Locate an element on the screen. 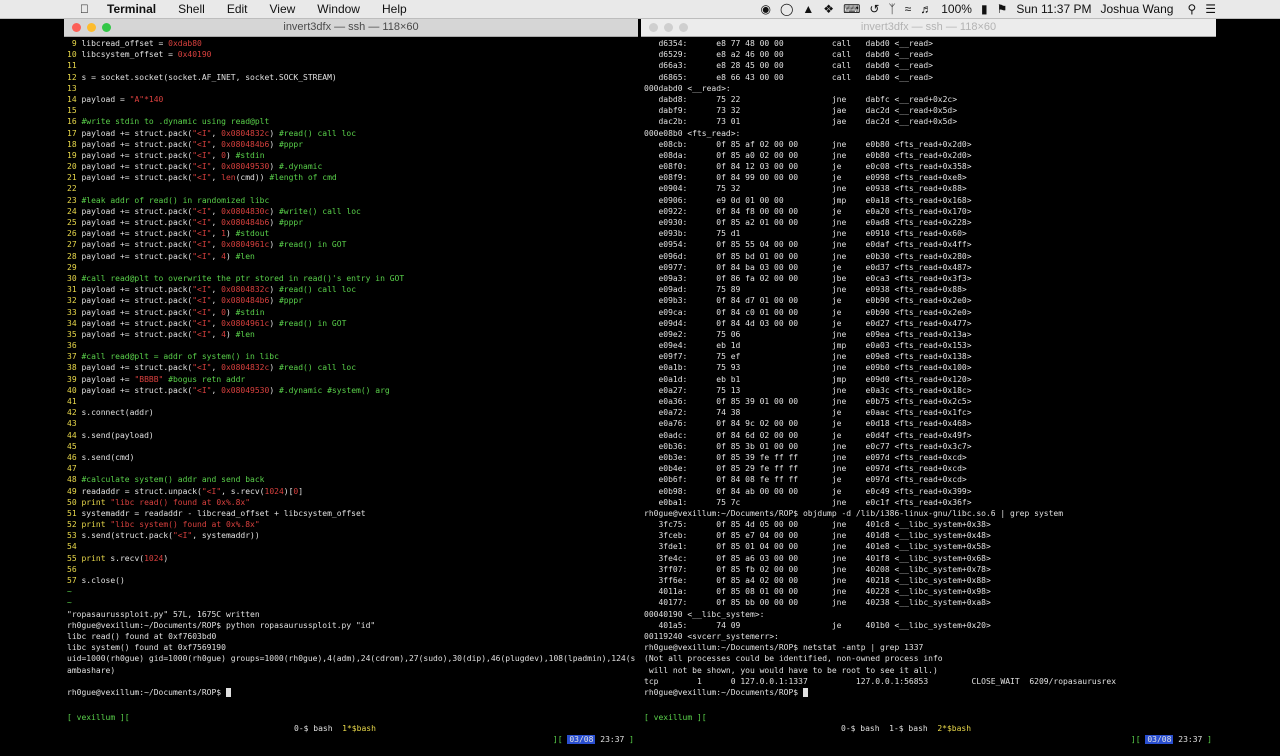  terminal-text: 40 is located at coordinates (74, 390).